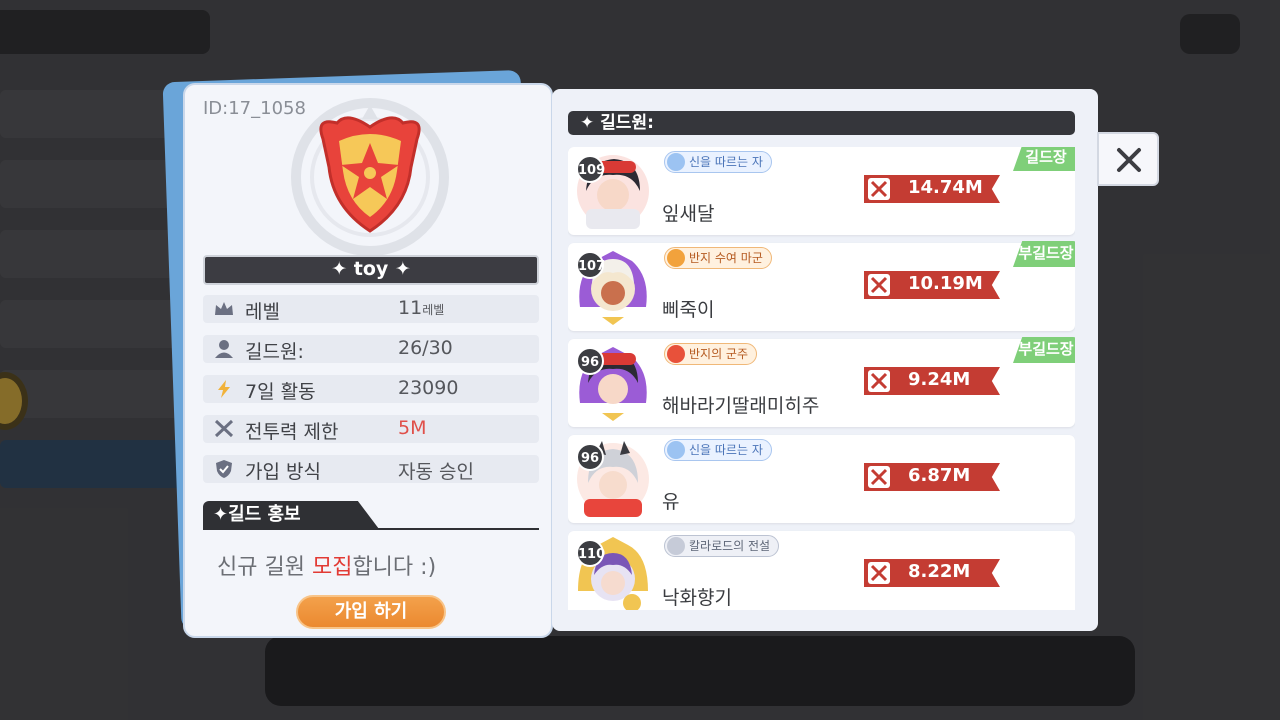 The image size is (1280, 720). Describe the element at coordinates (697, 598) in the screenshot. I see `member-name: 낙화향기` at that location.